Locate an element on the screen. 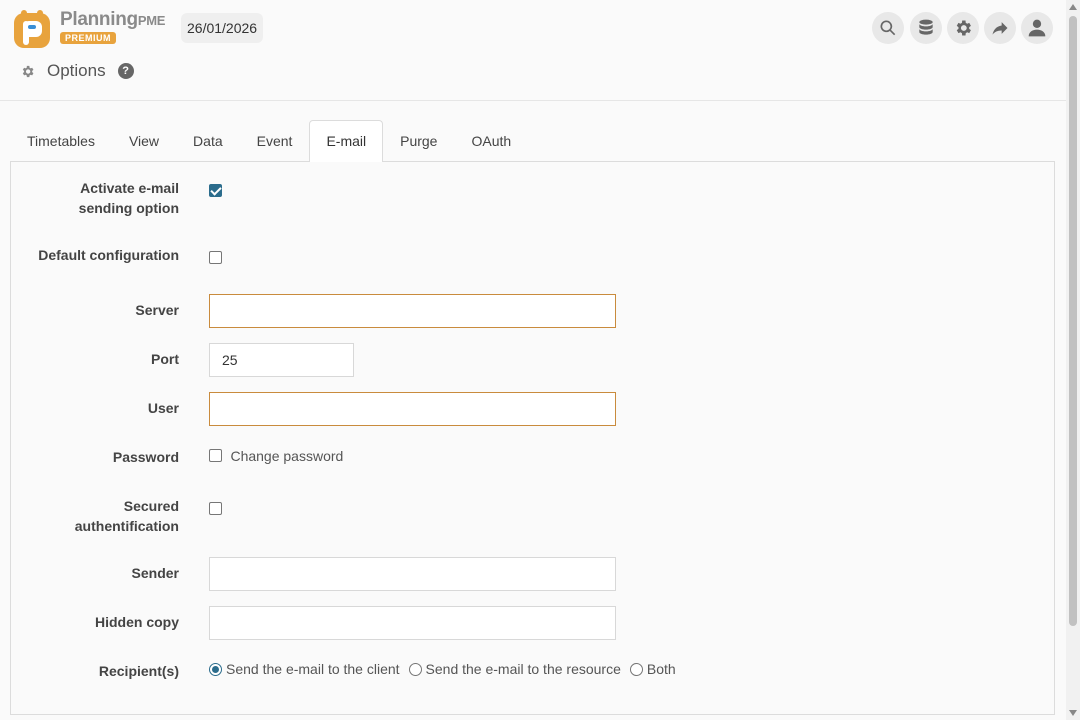 The height and width of the screenshot is (720, 1080). recipient-both-label: Both is located at coordinates (661, 669).